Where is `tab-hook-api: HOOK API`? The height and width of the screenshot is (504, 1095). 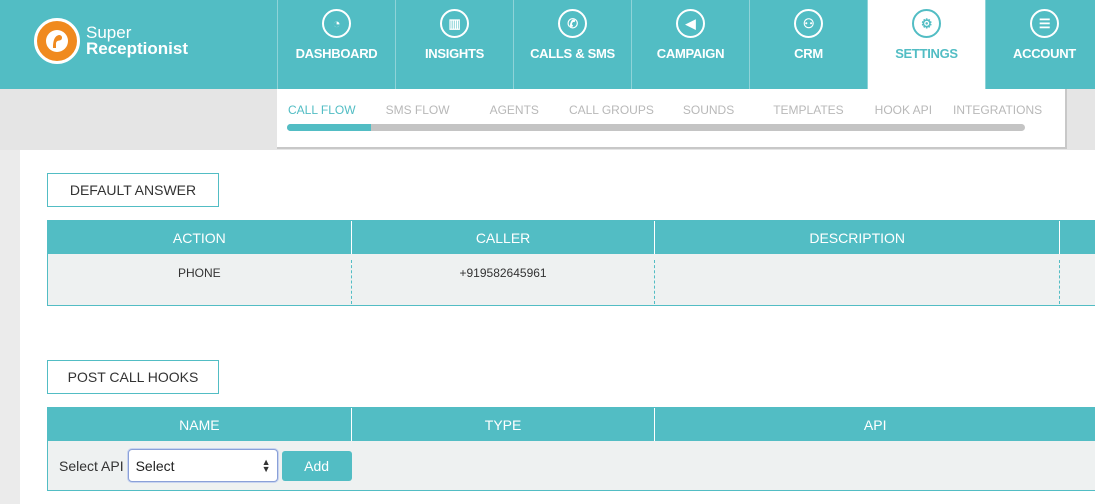 tab-hook-api: HOOK API is located at coordinates (899, 110).